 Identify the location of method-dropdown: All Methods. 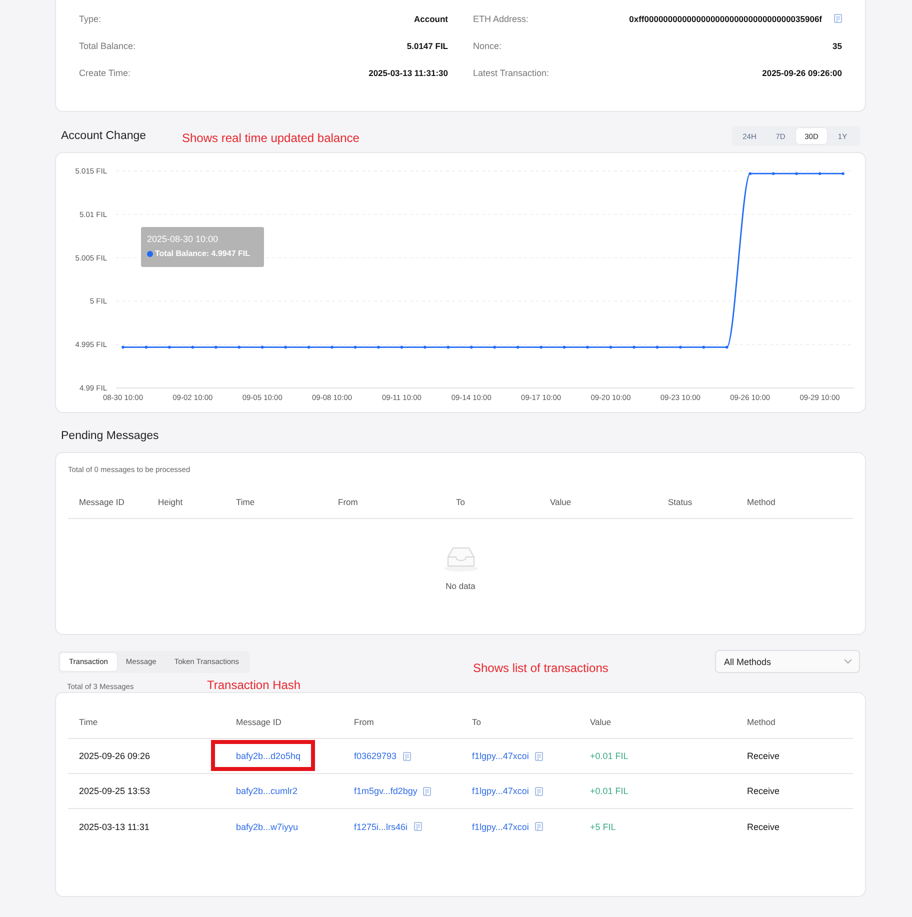
(787, 661).